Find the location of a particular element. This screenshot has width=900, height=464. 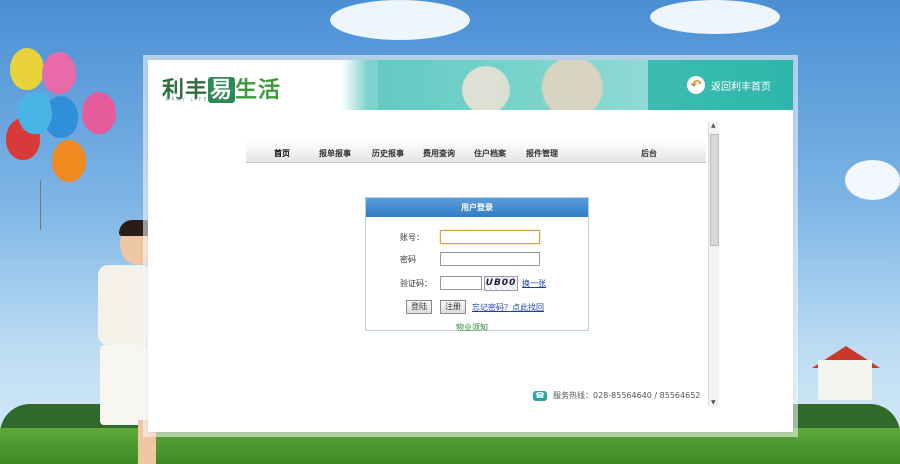

nav-item-backend: 后台 is located at coordinates (649, 153).